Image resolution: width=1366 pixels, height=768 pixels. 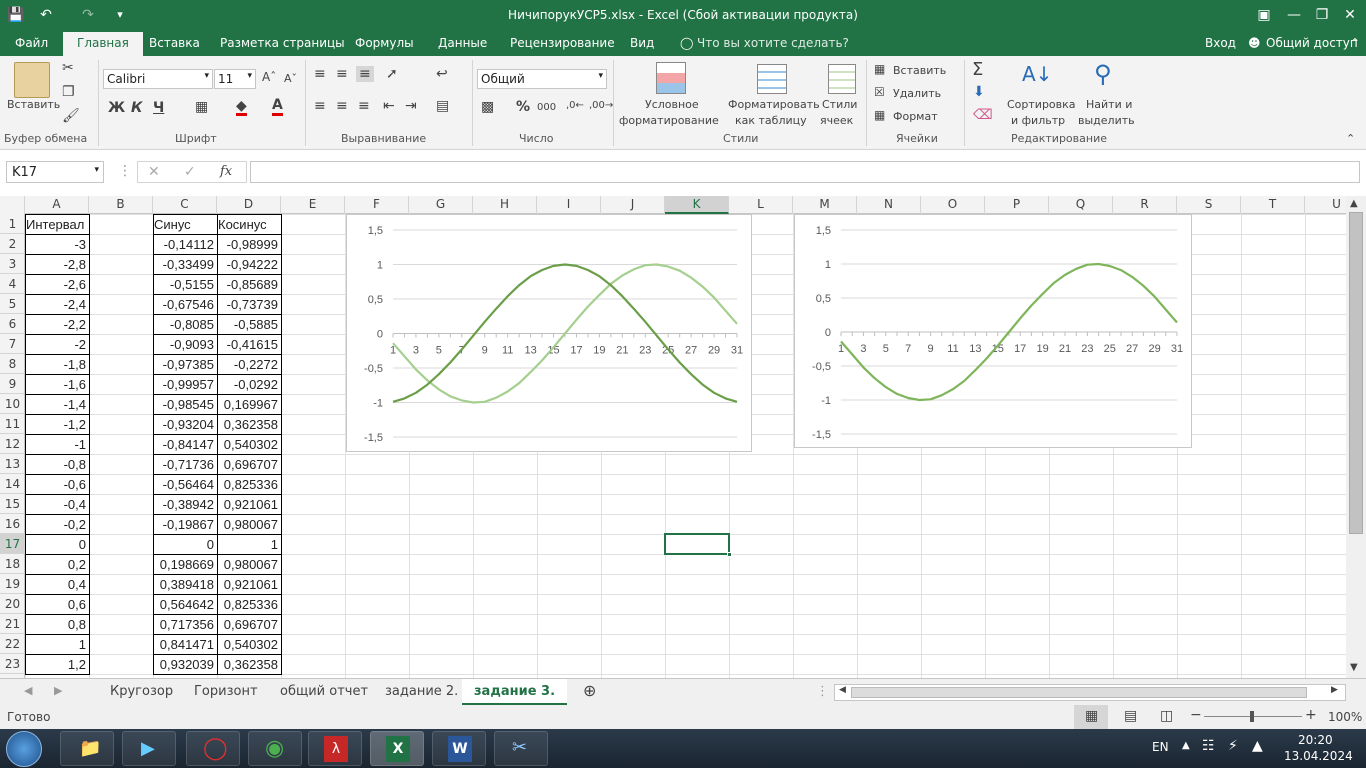 I want to click on enter-icon: ✓, so click(x=190, y=172).